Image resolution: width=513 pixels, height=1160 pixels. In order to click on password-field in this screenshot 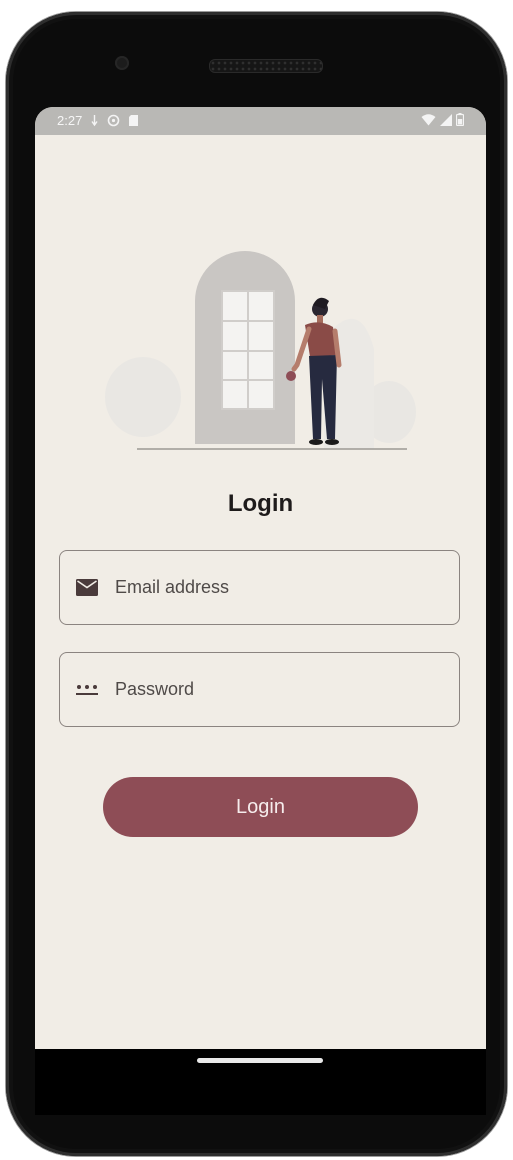, I will do `click(259, 689)`.